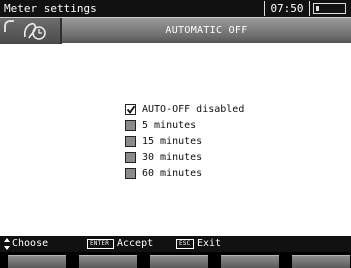 The height and width of the screenshot is (268, 351). What do you see at coordinates (206, 30) in the screenshot?
I see `header-title: AUTOMATIC OFF` at bounding box center [206, 30].